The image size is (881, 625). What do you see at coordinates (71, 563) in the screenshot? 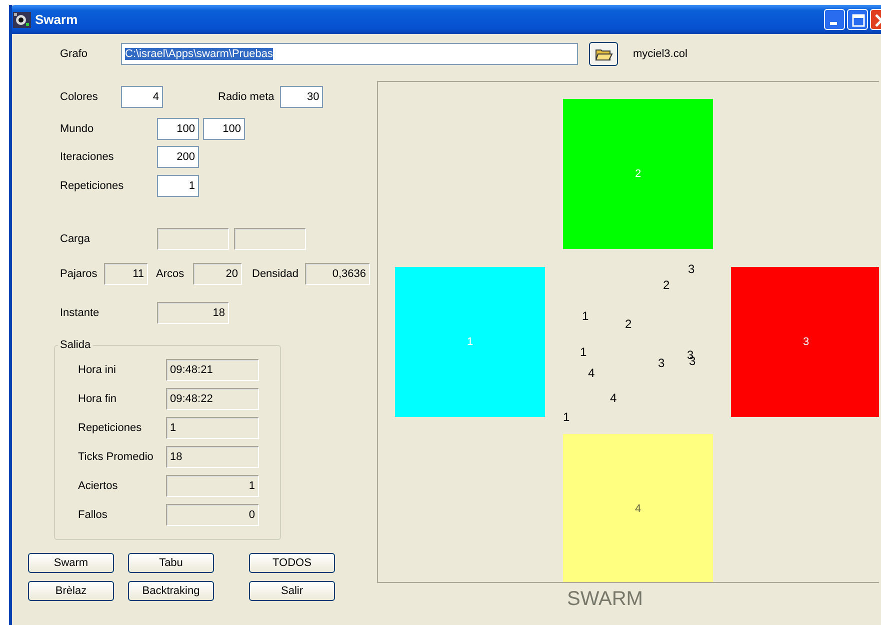
I see `action-button: Swarm` at bounding box center [71, 563].